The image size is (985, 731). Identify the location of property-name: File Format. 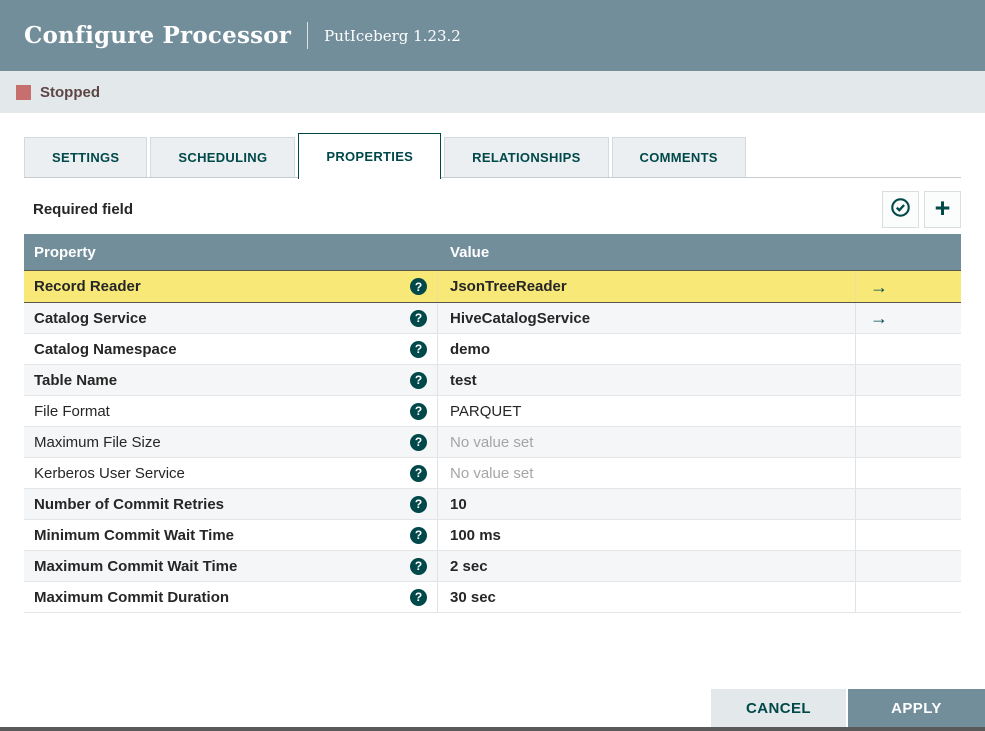
(72, 411).